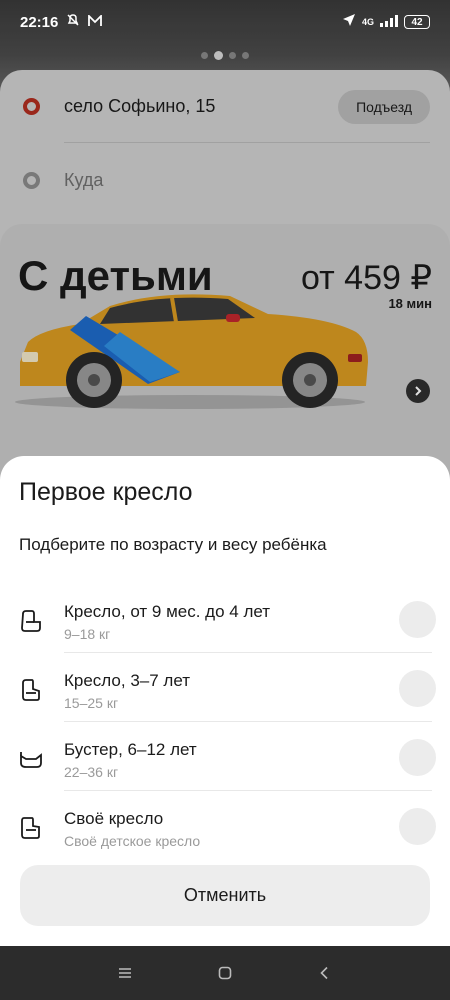 Image resolution: width=450 pixels, height=1000 pixels. What do you see at coordinates (91, 703) in the screenshot?
I see `seat-option-weight: 15–25 кг` at bounding box center [91, 703].